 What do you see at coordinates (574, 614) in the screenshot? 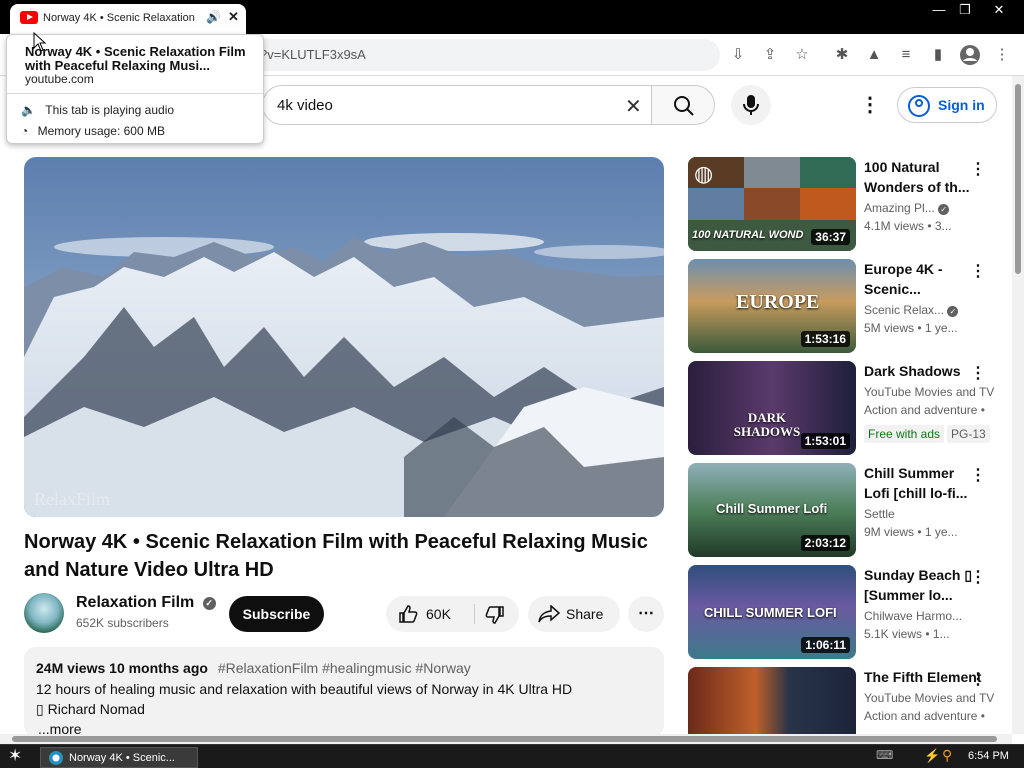
I see `share-button: Share` at bounding box center [574, 614].